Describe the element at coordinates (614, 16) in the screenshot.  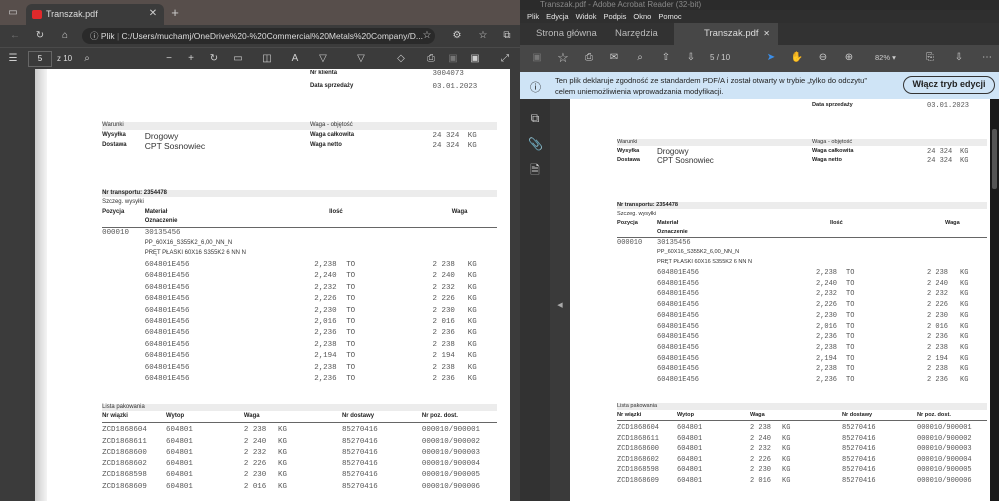
I see `menu-podpis: Podpis` at that location.